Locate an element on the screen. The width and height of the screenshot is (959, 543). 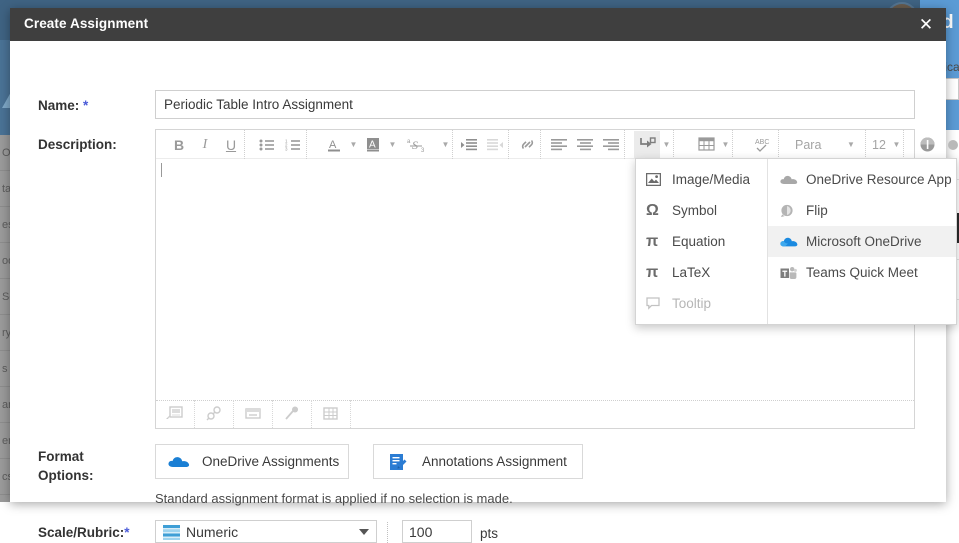
table-insert-icon is located at coordinates (331, 414).